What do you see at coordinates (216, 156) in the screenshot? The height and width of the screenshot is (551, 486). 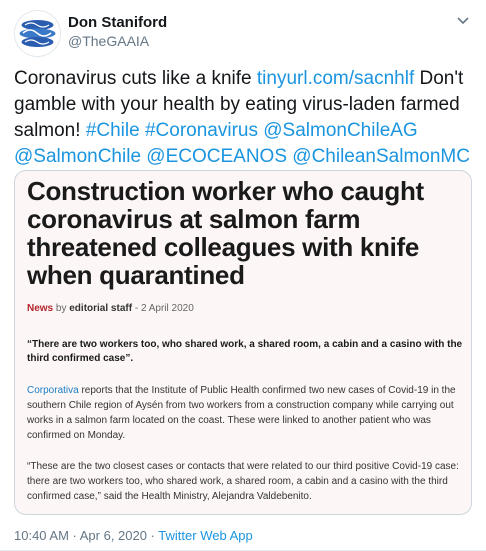 I see `mention-ecoceanos: @ECOCEANOS` at bounding box center [216, 156].